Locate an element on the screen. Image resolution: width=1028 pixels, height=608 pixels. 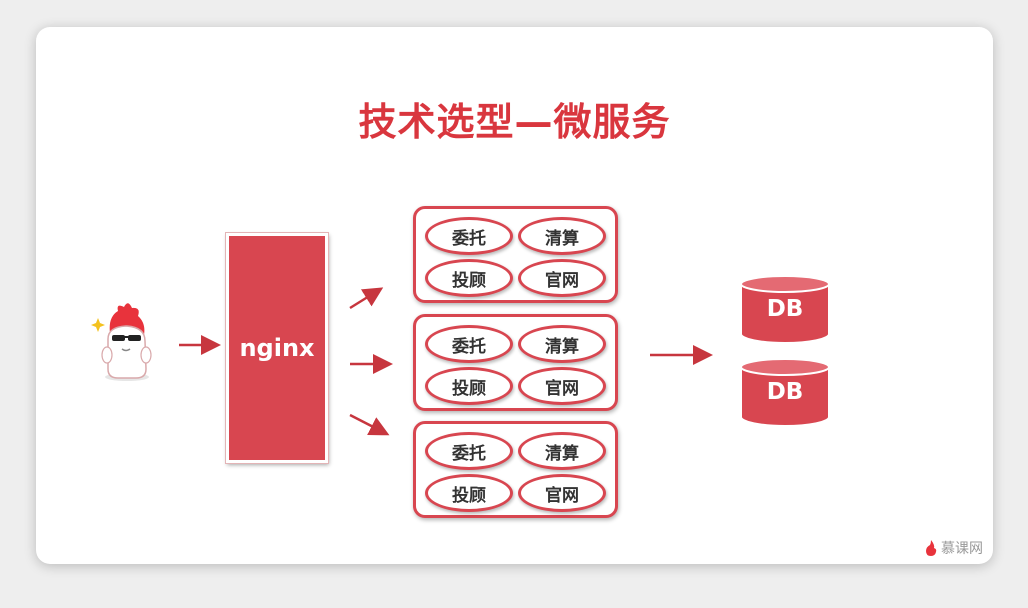
watermark-logo: 慕课网 is located at coordinates (953, 548).